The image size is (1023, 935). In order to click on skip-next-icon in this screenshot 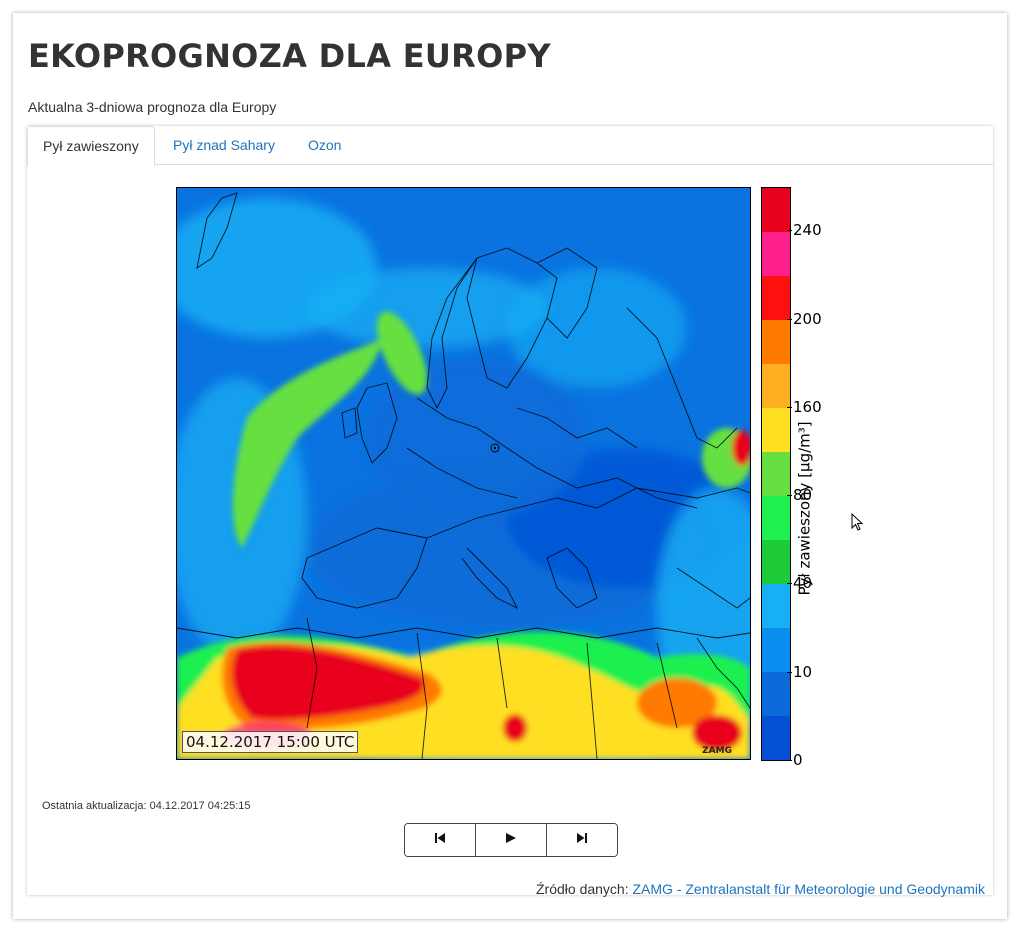, I will do `click(582, 840)`.